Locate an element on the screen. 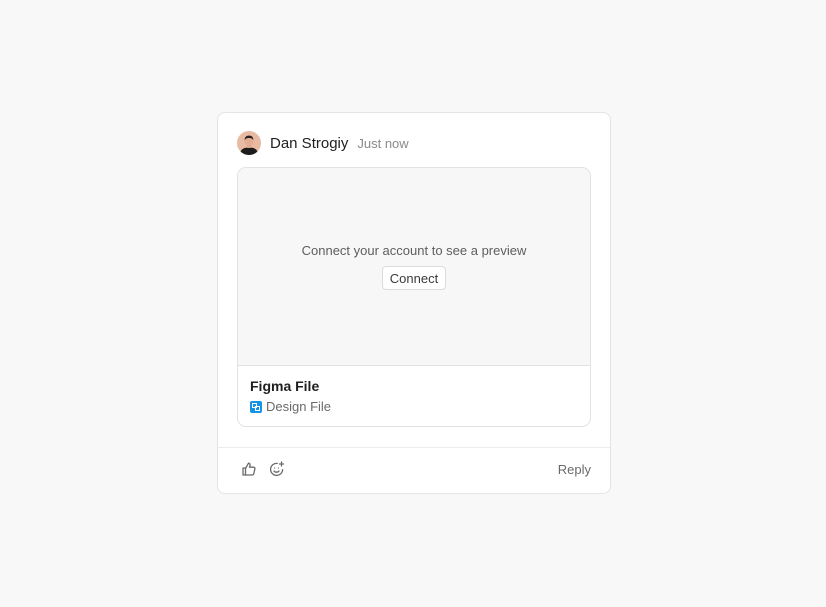 The height and width of the screenshot is (607, 826). reply-button: Reply is located at coordinates (574, 469).